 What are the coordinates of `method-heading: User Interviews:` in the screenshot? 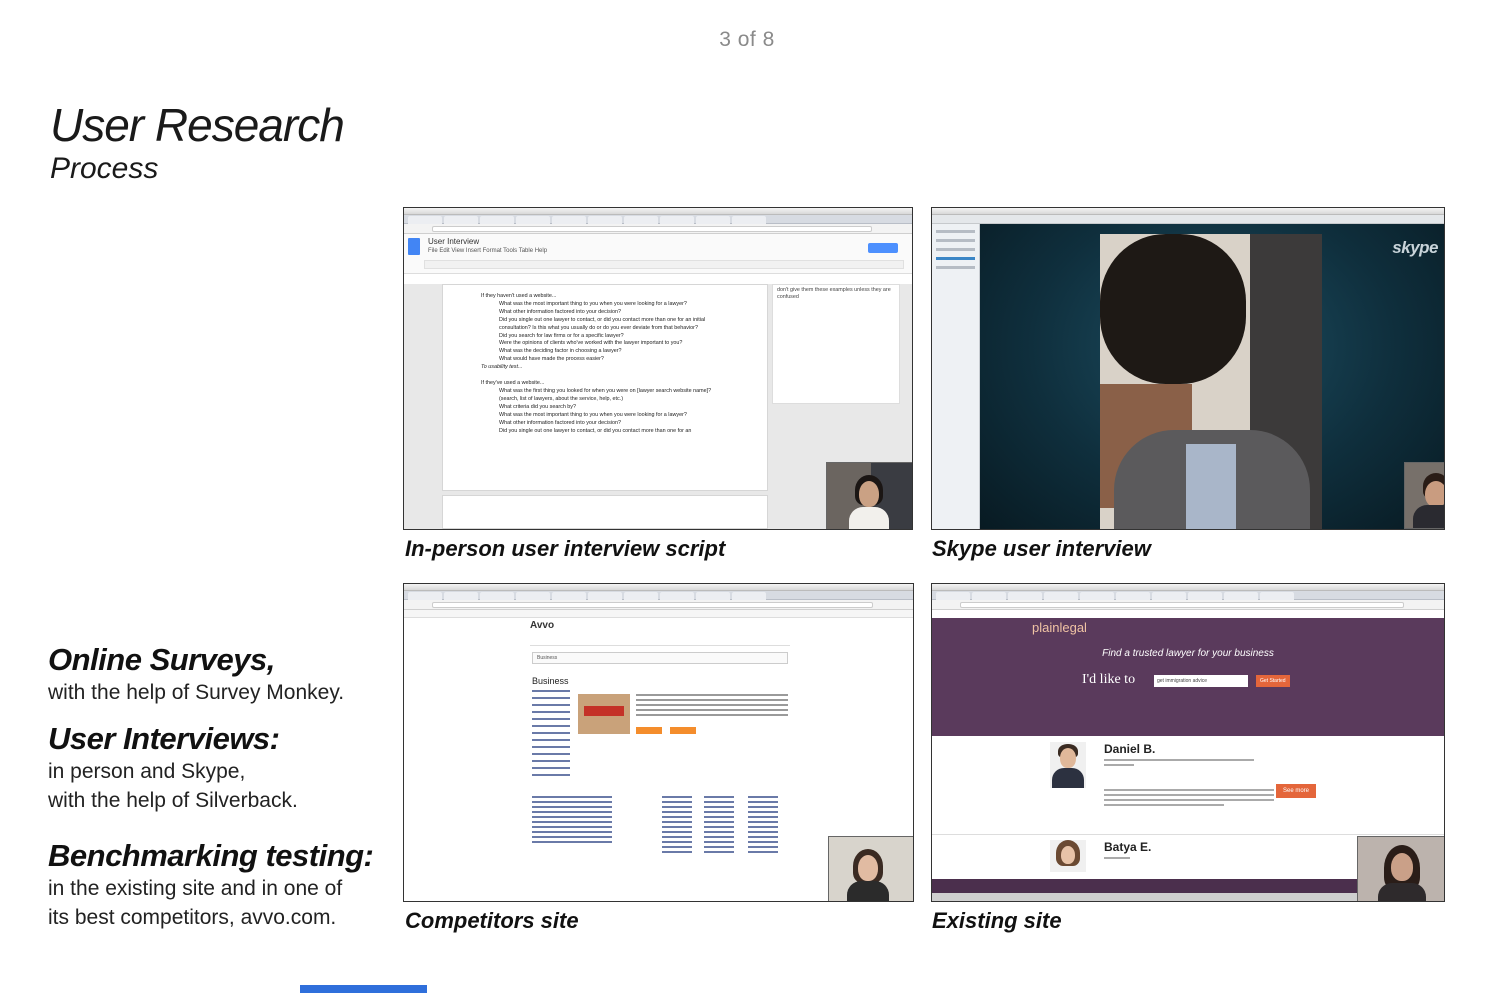 It's located at (164, 738).